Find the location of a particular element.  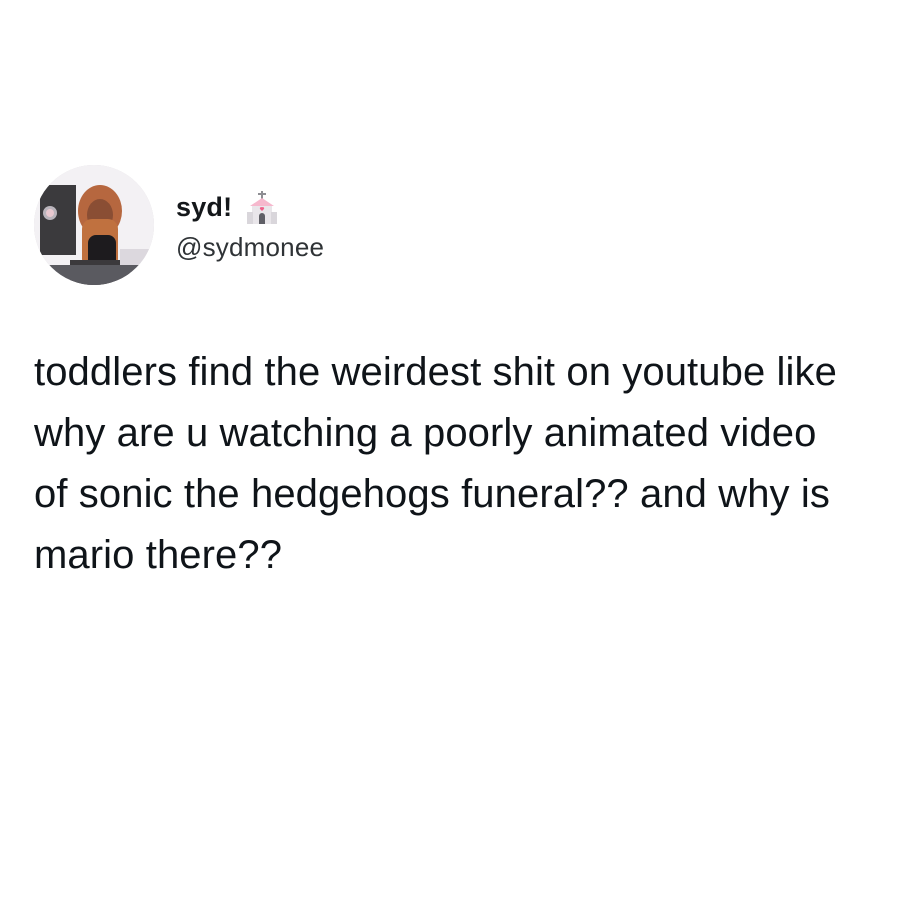

name-row: syd! is located at coordinates (250, 208).